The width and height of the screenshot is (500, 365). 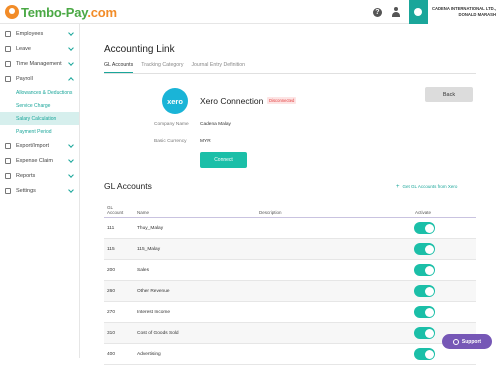 I want to click on gl-account-cell: 200, so click(x=111, y=270).